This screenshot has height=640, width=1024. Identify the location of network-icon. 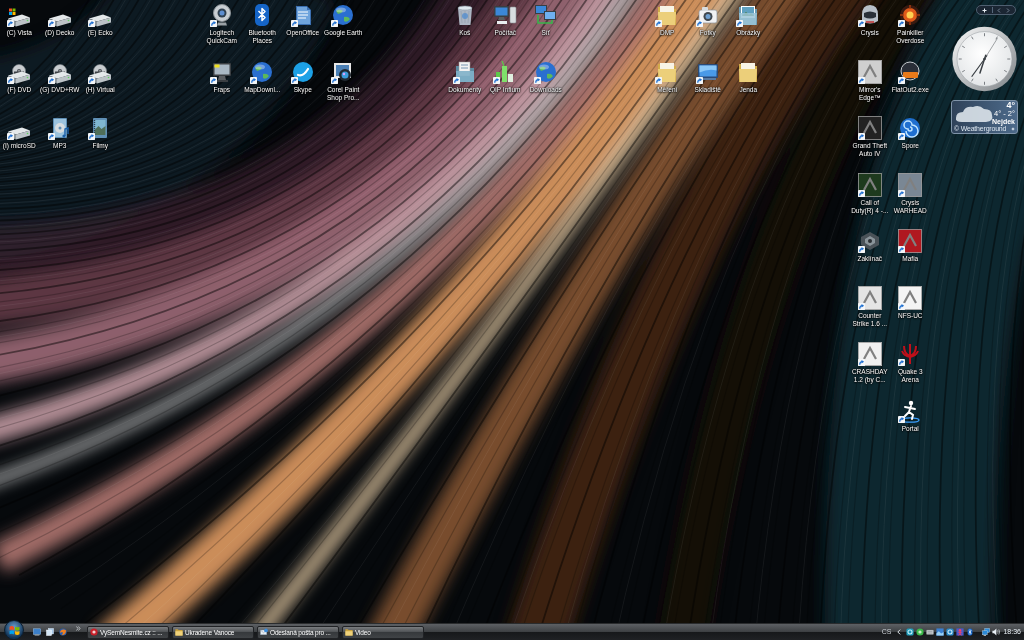
(986, 632).